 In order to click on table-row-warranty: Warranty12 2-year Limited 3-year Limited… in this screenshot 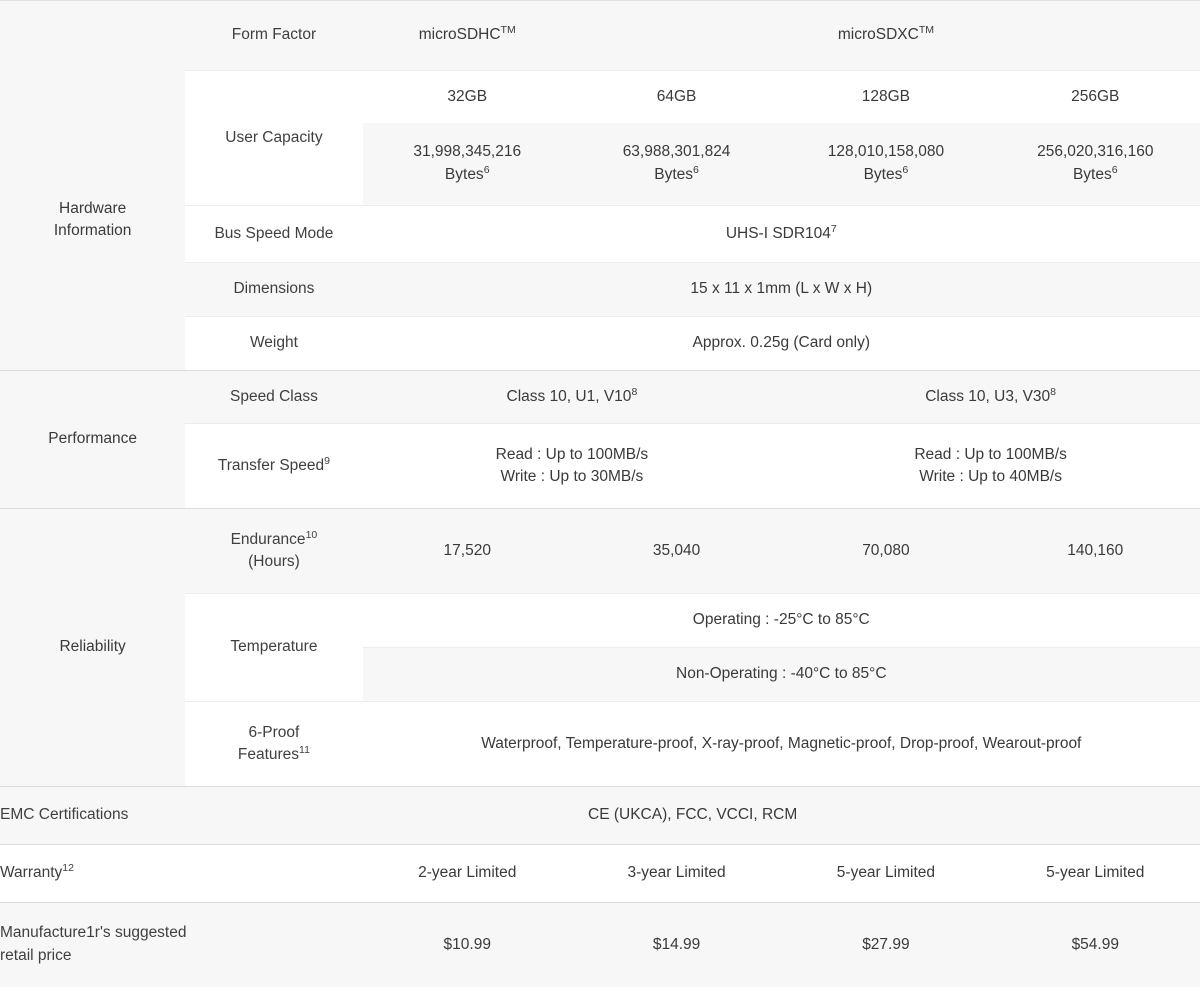, I will do `click(600, 873)`.